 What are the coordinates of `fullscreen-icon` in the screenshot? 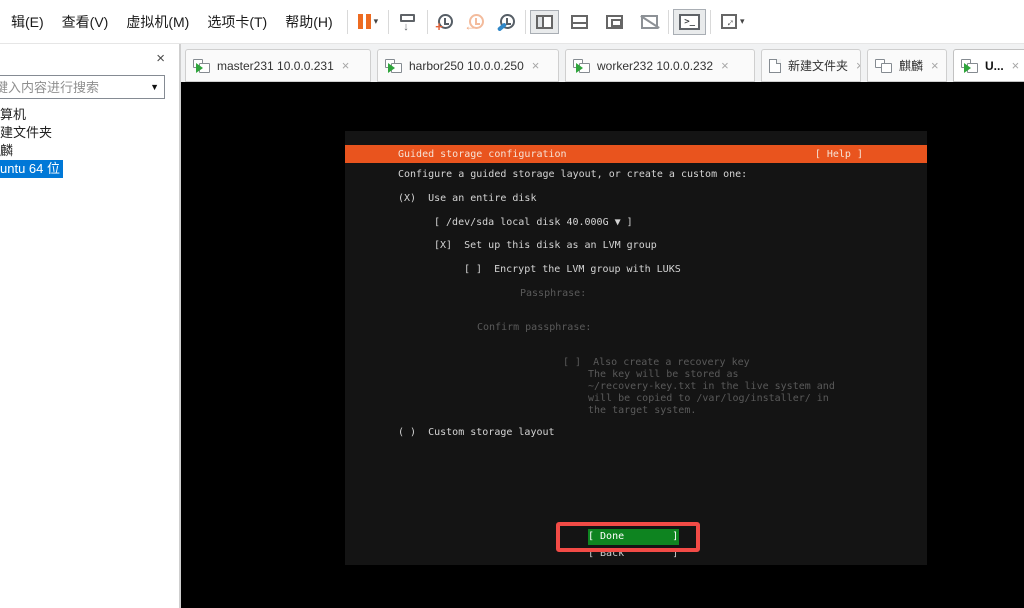 It's located at (615, 21).